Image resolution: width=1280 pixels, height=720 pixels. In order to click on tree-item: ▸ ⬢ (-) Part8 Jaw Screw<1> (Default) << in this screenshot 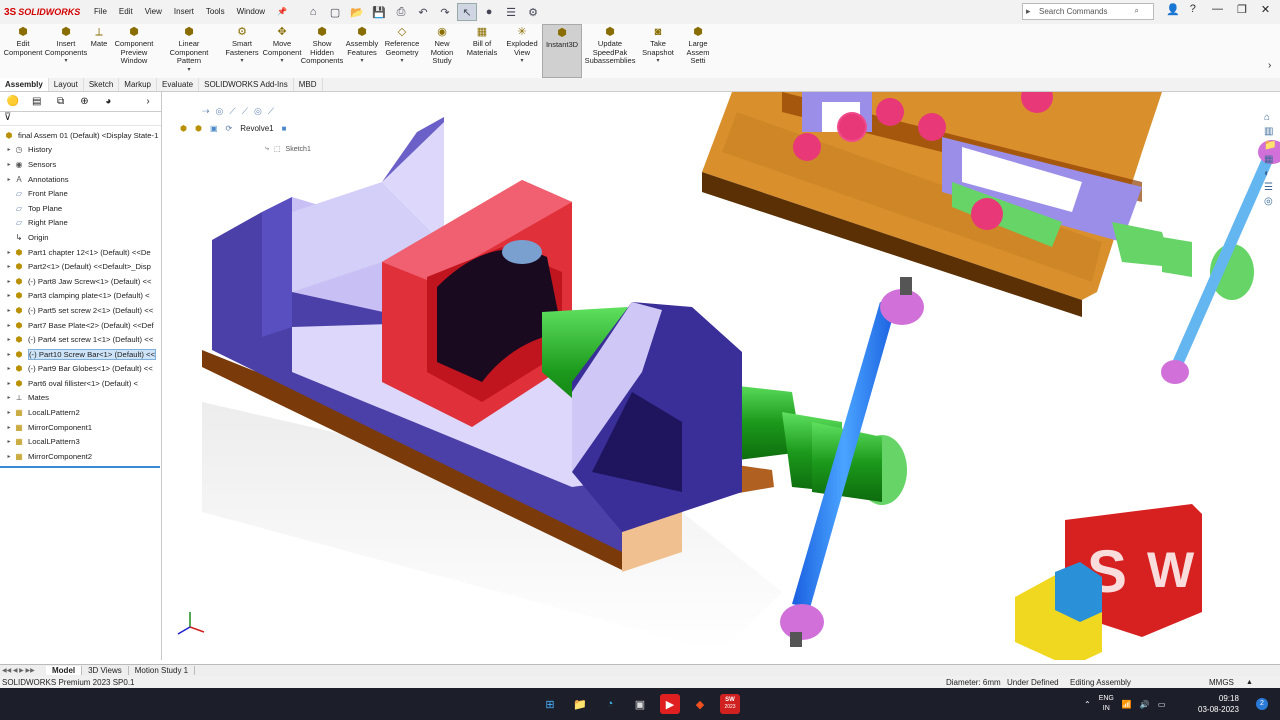, I will do `click(80, 281)`.